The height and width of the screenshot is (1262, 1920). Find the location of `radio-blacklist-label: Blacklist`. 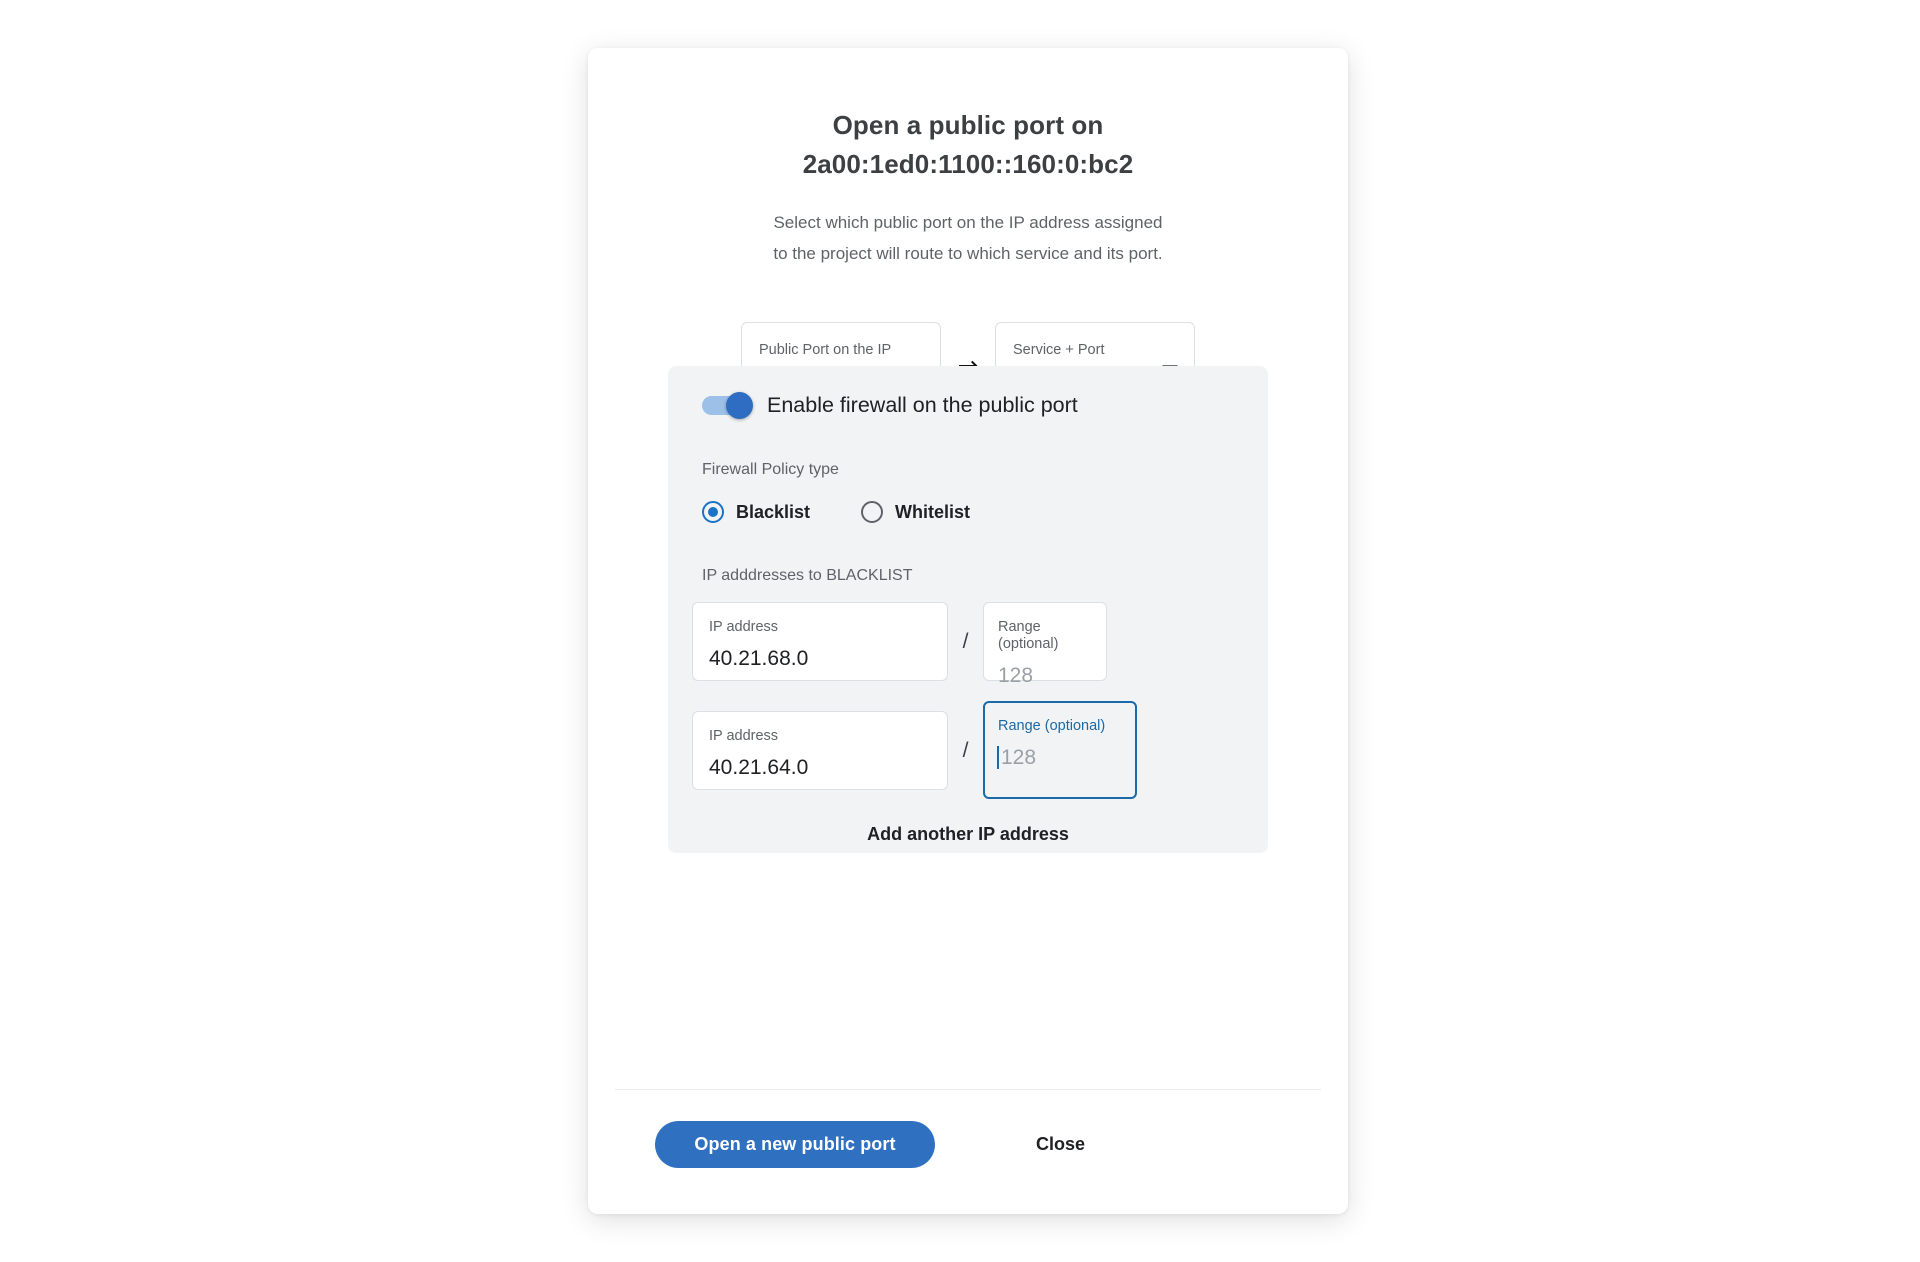

radio-blacklist-label: Blacklist is located at coordinates (773, 511).